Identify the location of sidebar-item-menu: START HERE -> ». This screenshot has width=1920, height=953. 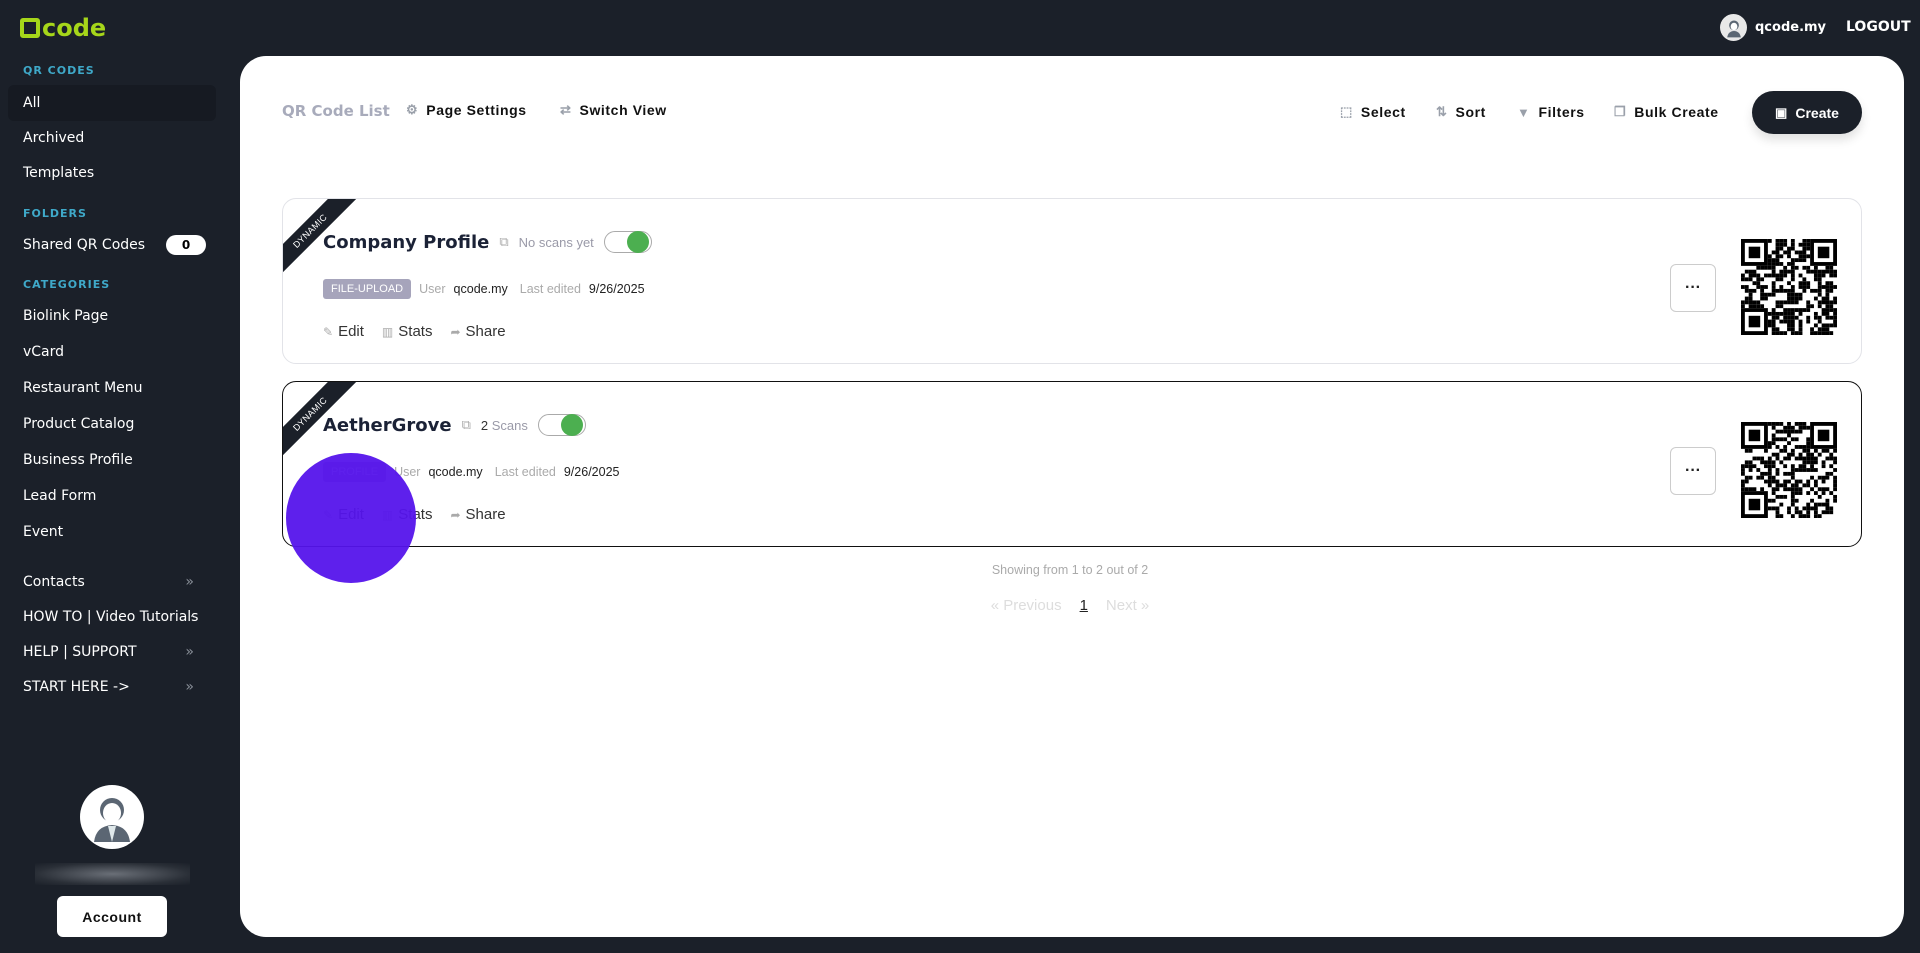
(112, 687).